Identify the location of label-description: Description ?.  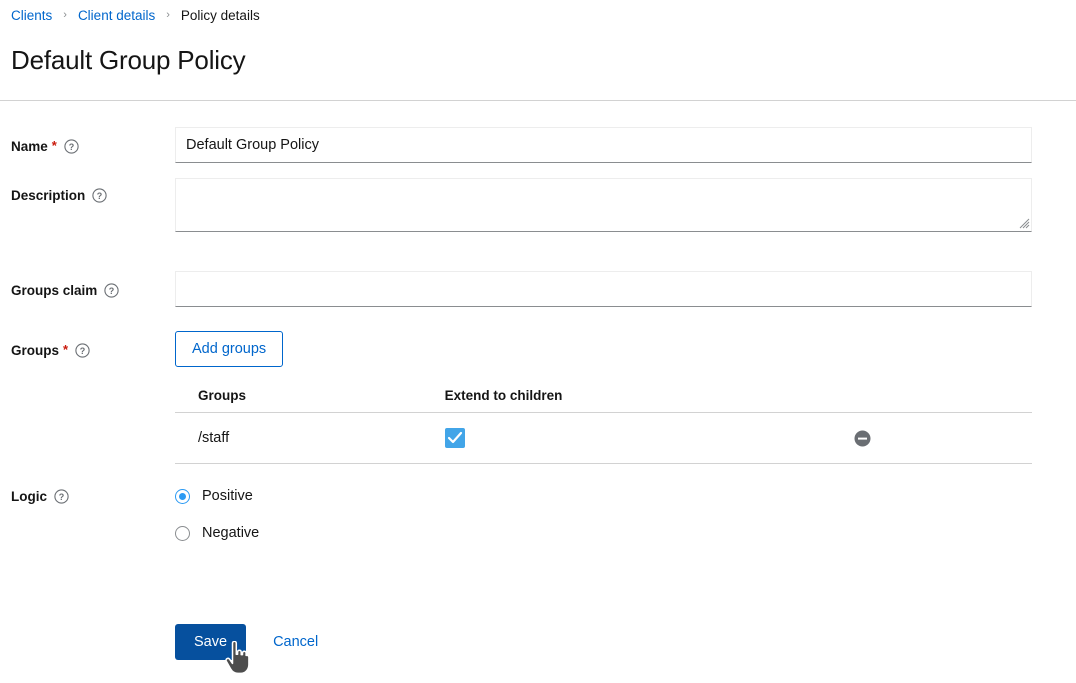
(59, 195).